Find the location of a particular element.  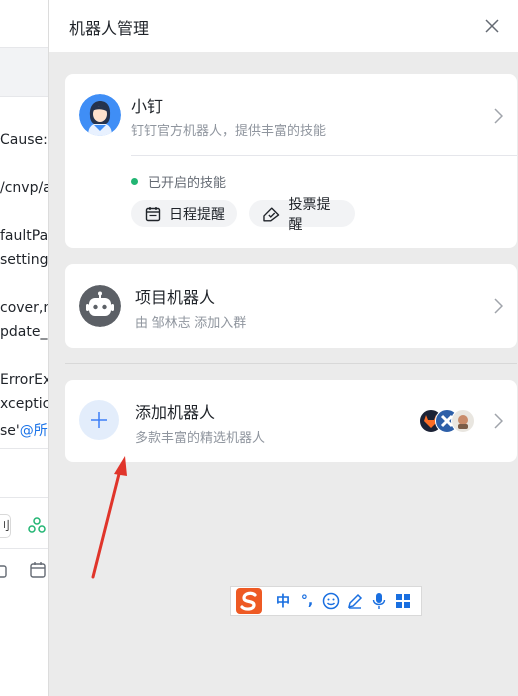

bot-card-project: 项目机器人 由 邹林志 添加入群 is located at coordinates (291, 306).